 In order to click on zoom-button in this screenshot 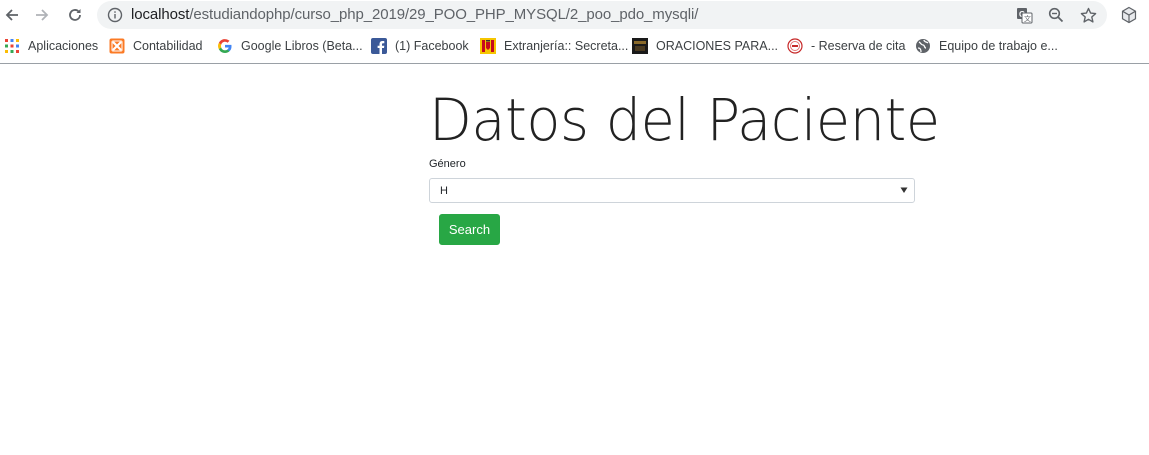, I will do `click(1056, 15)`.